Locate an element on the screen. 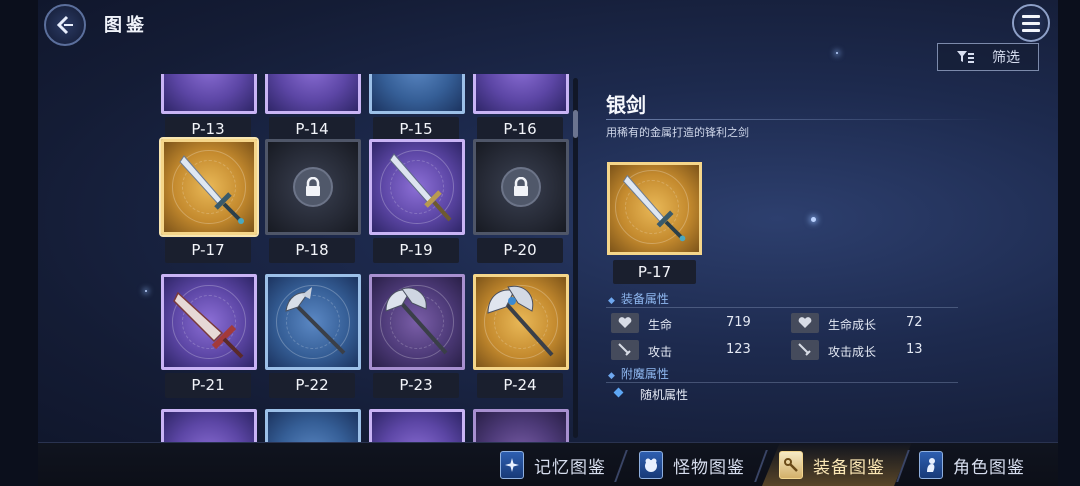  grid-card: P-24 is located at coordinates (521, 336).